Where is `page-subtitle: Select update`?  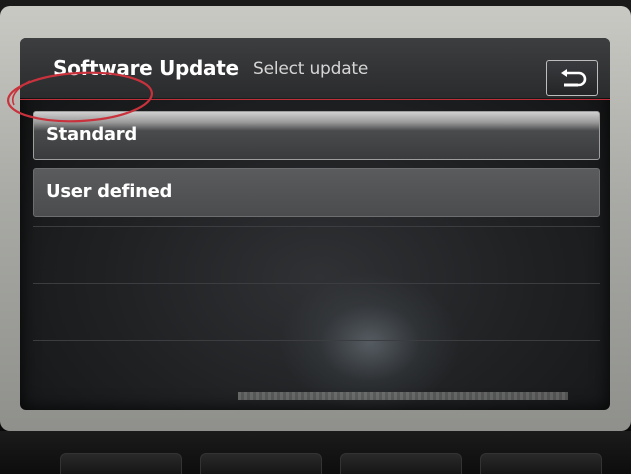 page-subtitle: Select update is located at coordinates (311, 69).